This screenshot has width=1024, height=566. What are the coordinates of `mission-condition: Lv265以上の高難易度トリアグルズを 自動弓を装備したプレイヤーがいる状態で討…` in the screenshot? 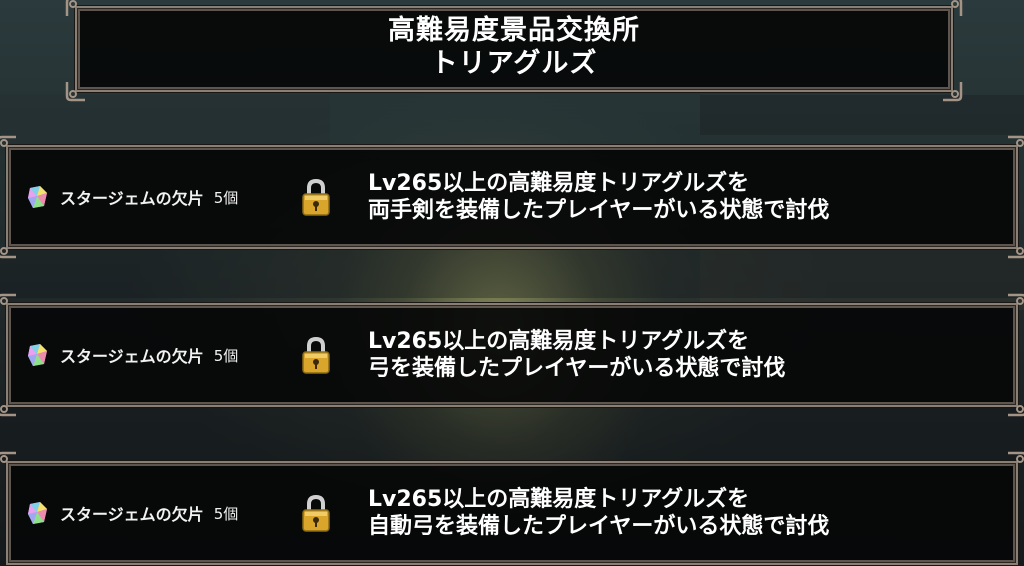 It's located at (598, 513).